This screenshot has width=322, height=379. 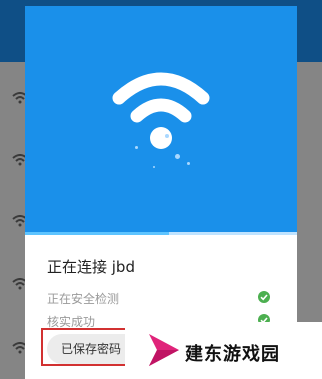 I want to click on connecting-status: 正在连接 jbd, so click(x=91, y=267).